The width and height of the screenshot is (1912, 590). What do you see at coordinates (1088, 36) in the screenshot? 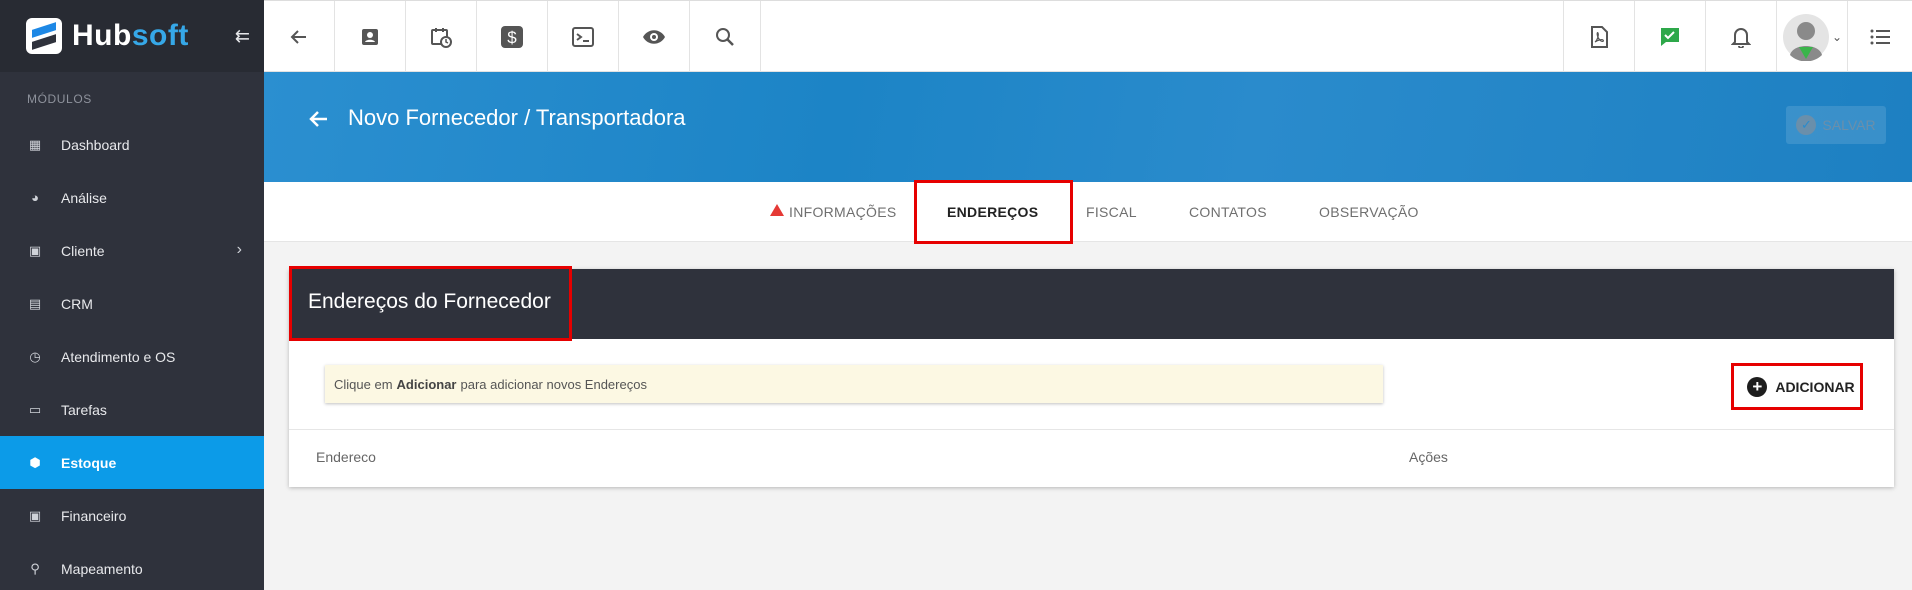
I see `topbar: $ ⌄` at bounding box center [1088, 36].